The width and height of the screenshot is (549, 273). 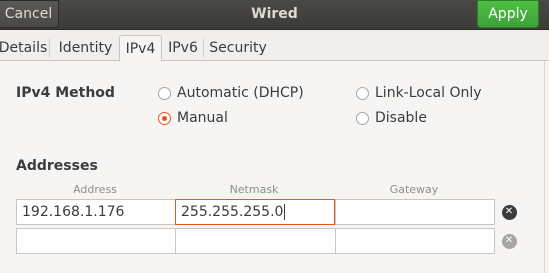 What do you see at coordinates (254, 189) in the screenshot?
I see `column-header-netmask: Netmask` at bounding box center [254, 189].